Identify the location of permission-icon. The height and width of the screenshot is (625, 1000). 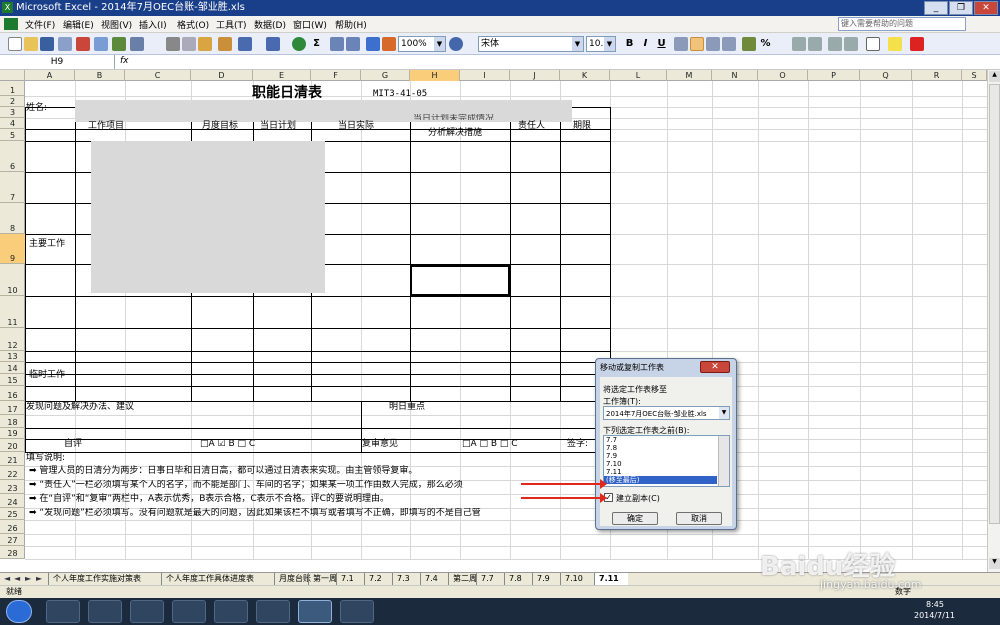
(65, 44).